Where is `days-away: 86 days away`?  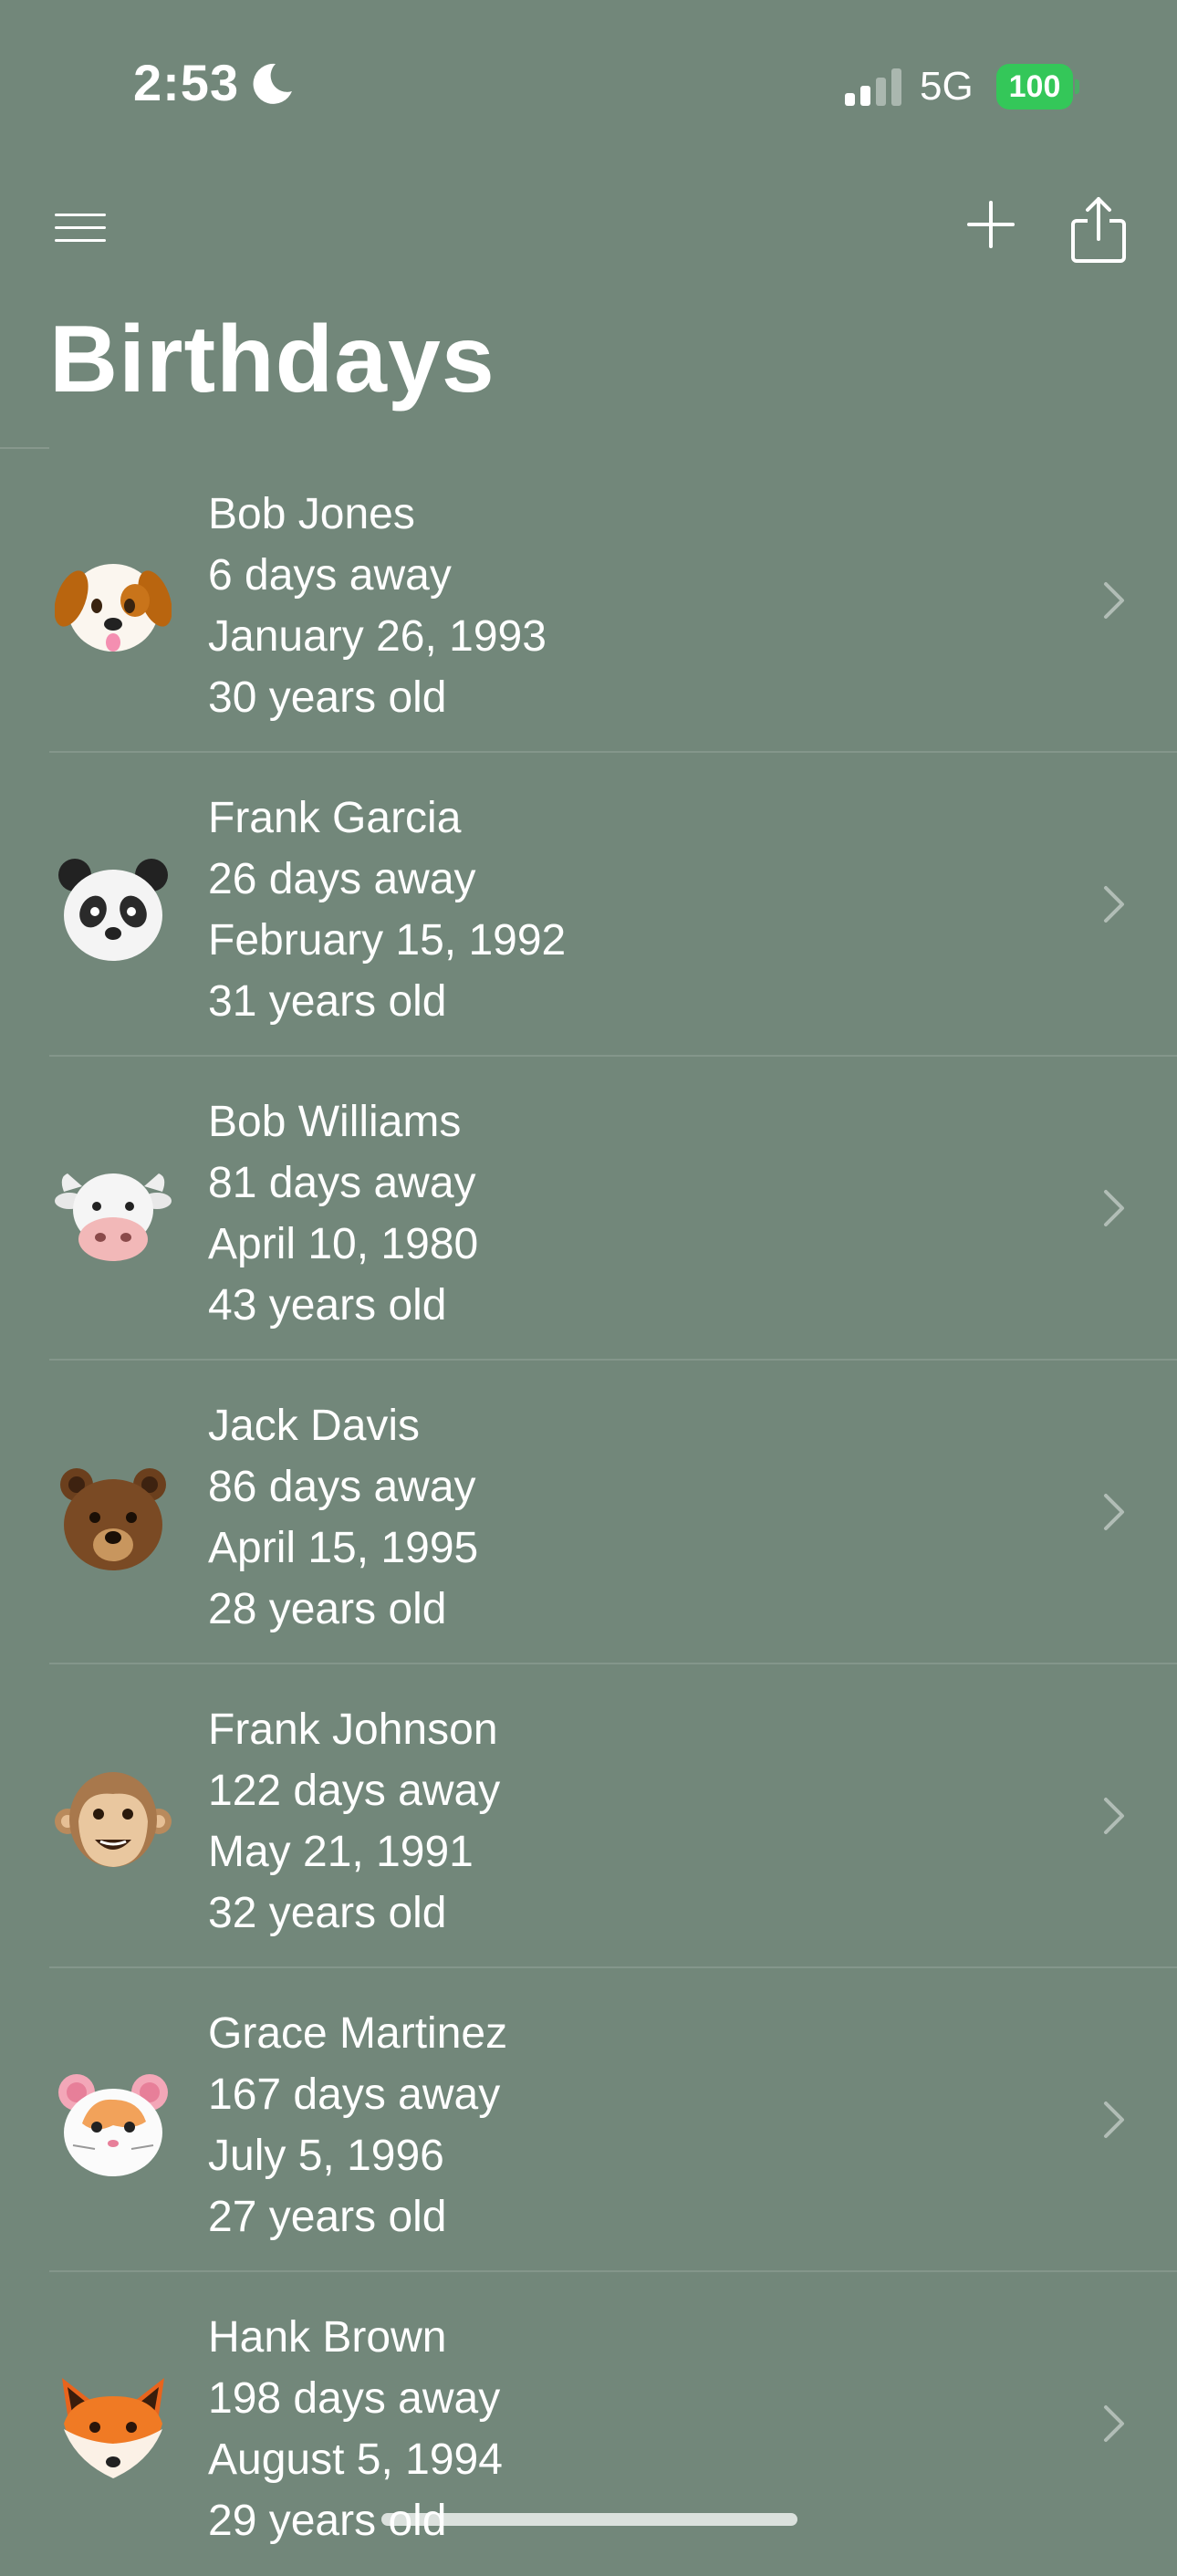
days-away: 86 days away is located at coordinates (342, 1487).